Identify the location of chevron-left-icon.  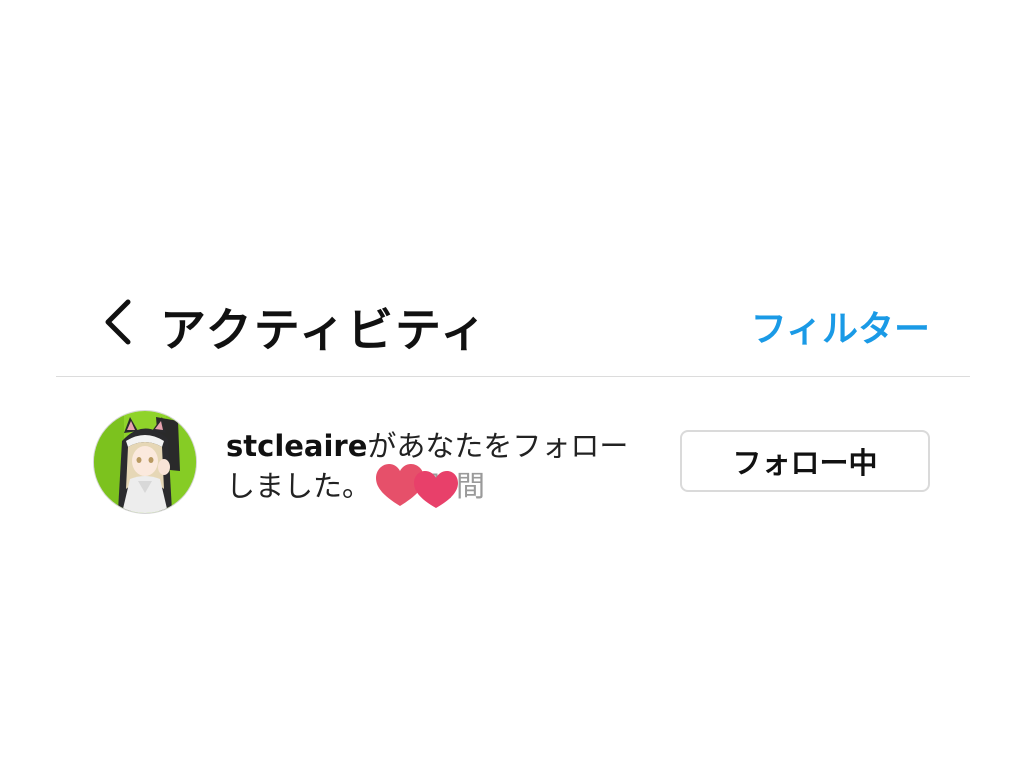
(118, 322).